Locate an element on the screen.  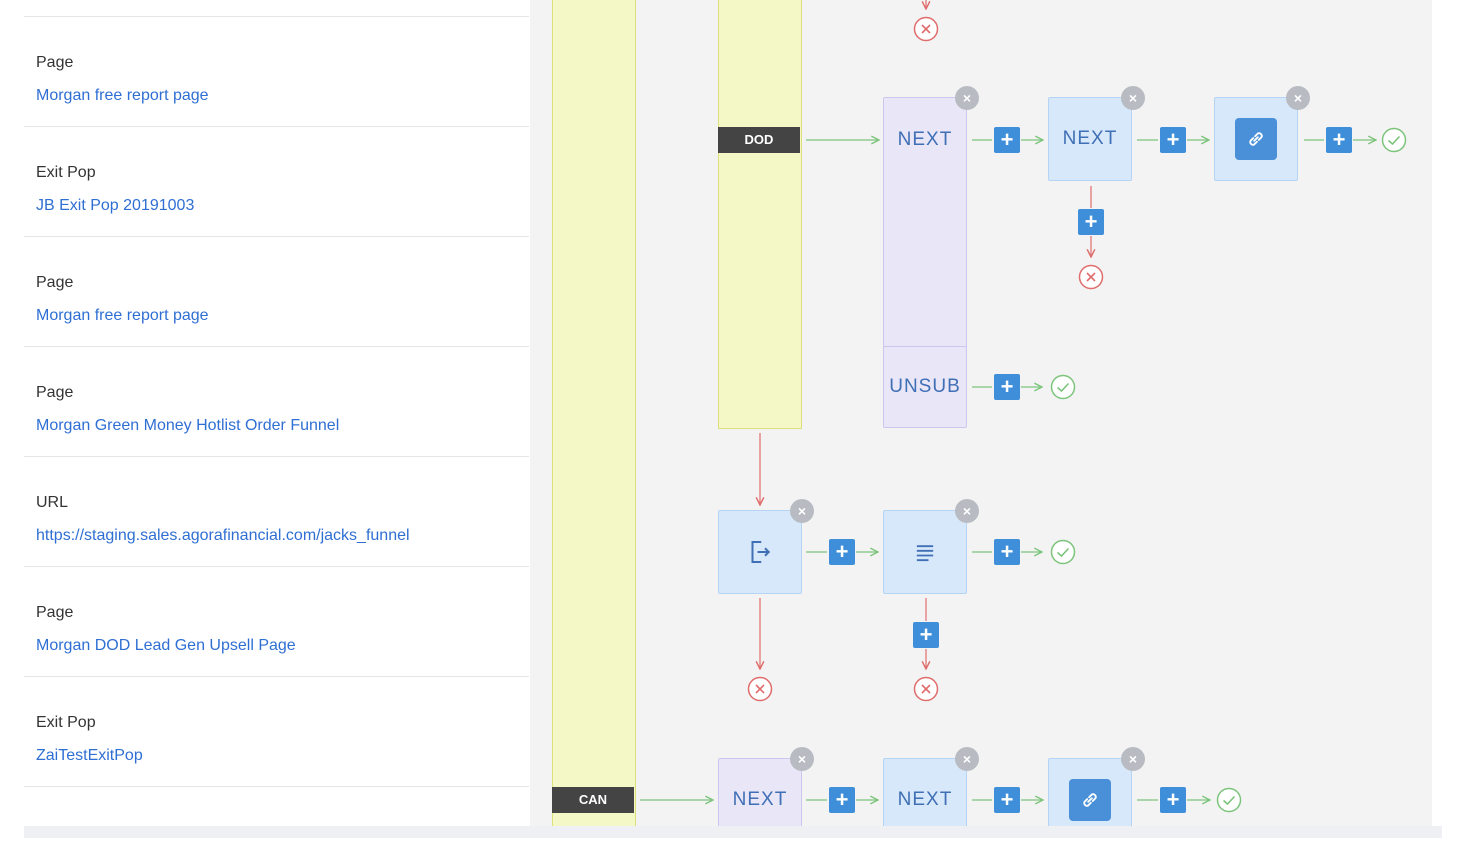
list-item-link: ZaiTestExitPop is located at coordinates (89, 756).